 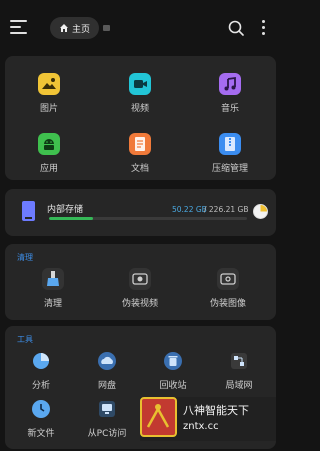 I want to click on clean-section: 清理 清理 伪装视频 伪装图像, so click(x=140, y=282).